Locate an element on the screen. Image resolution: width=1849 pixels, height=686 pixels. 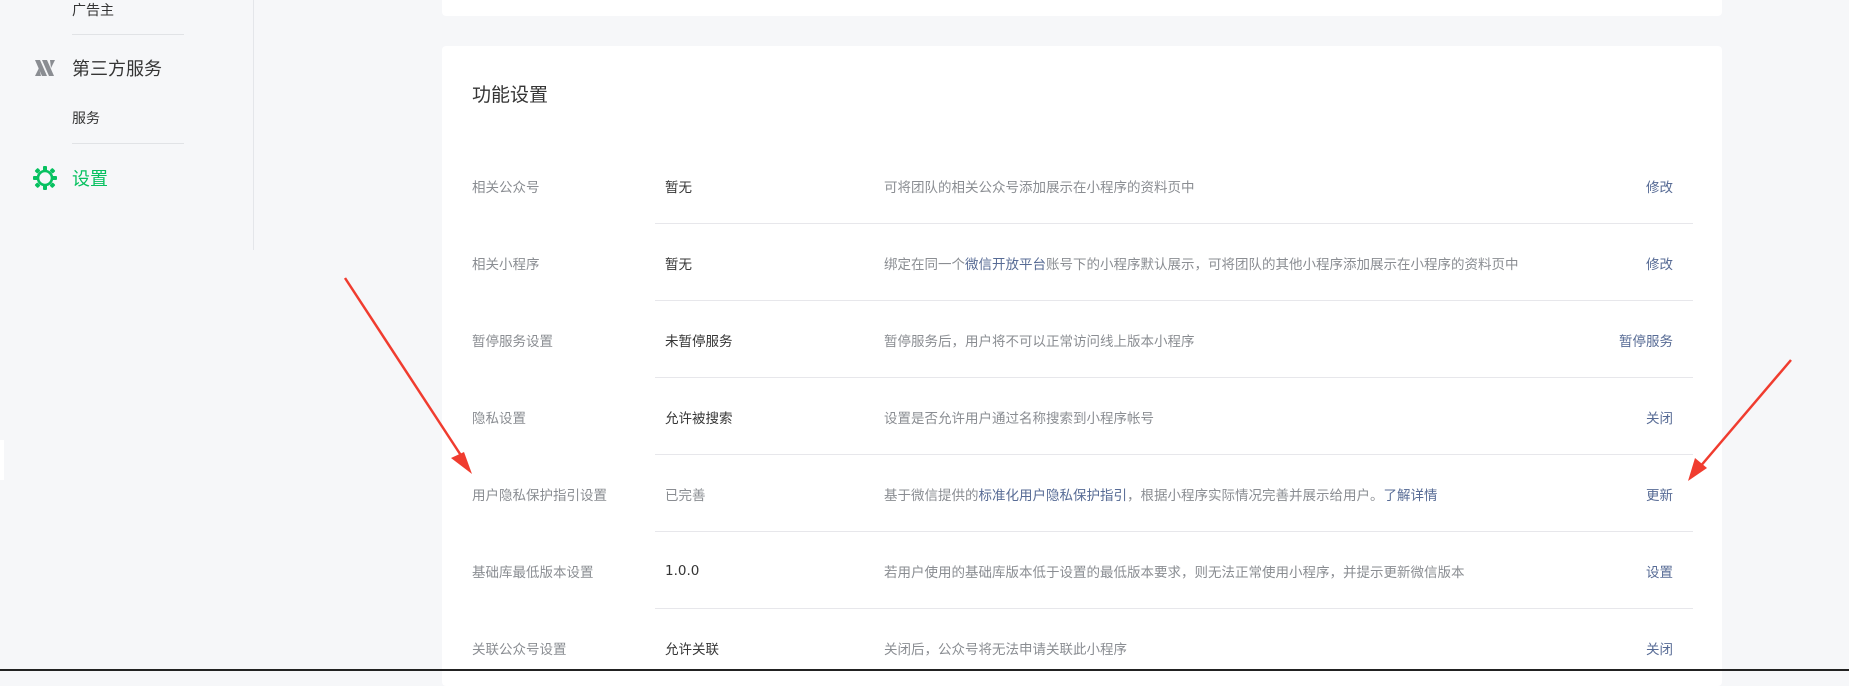
desc-text: 绑定在同一个 is located at coordinates (924, 264).